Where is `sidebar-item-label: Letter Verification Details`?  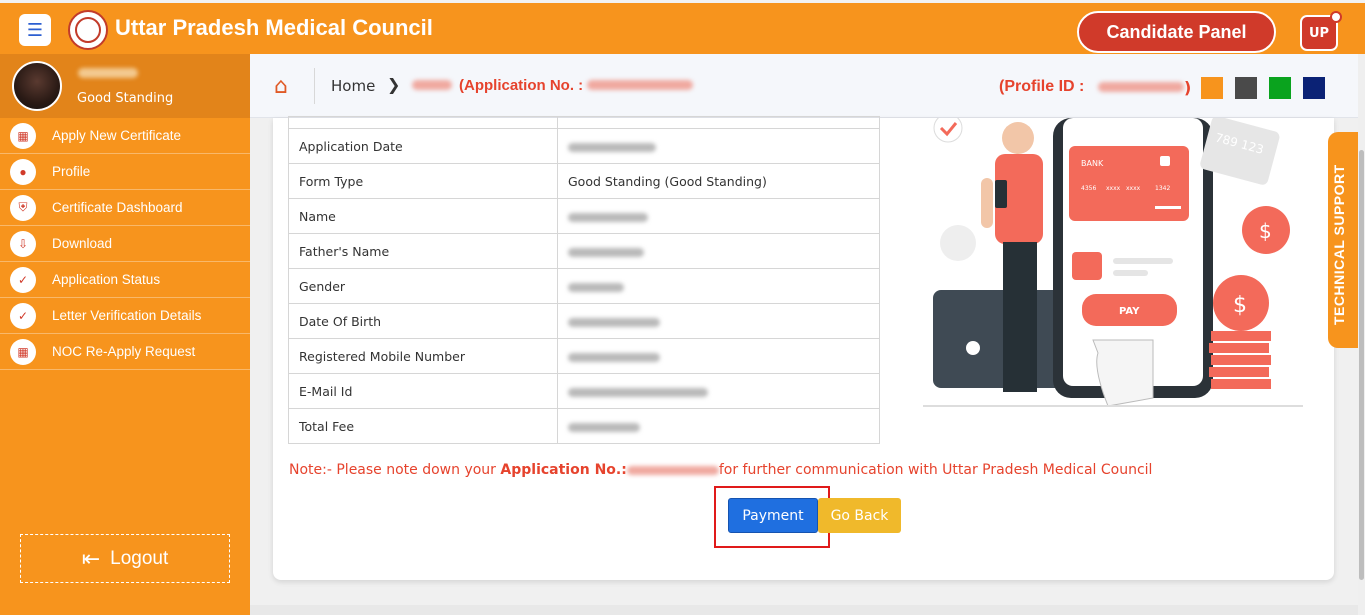
sidebar-item-label: Letter Verification Details is located at coordinates (127, 315).